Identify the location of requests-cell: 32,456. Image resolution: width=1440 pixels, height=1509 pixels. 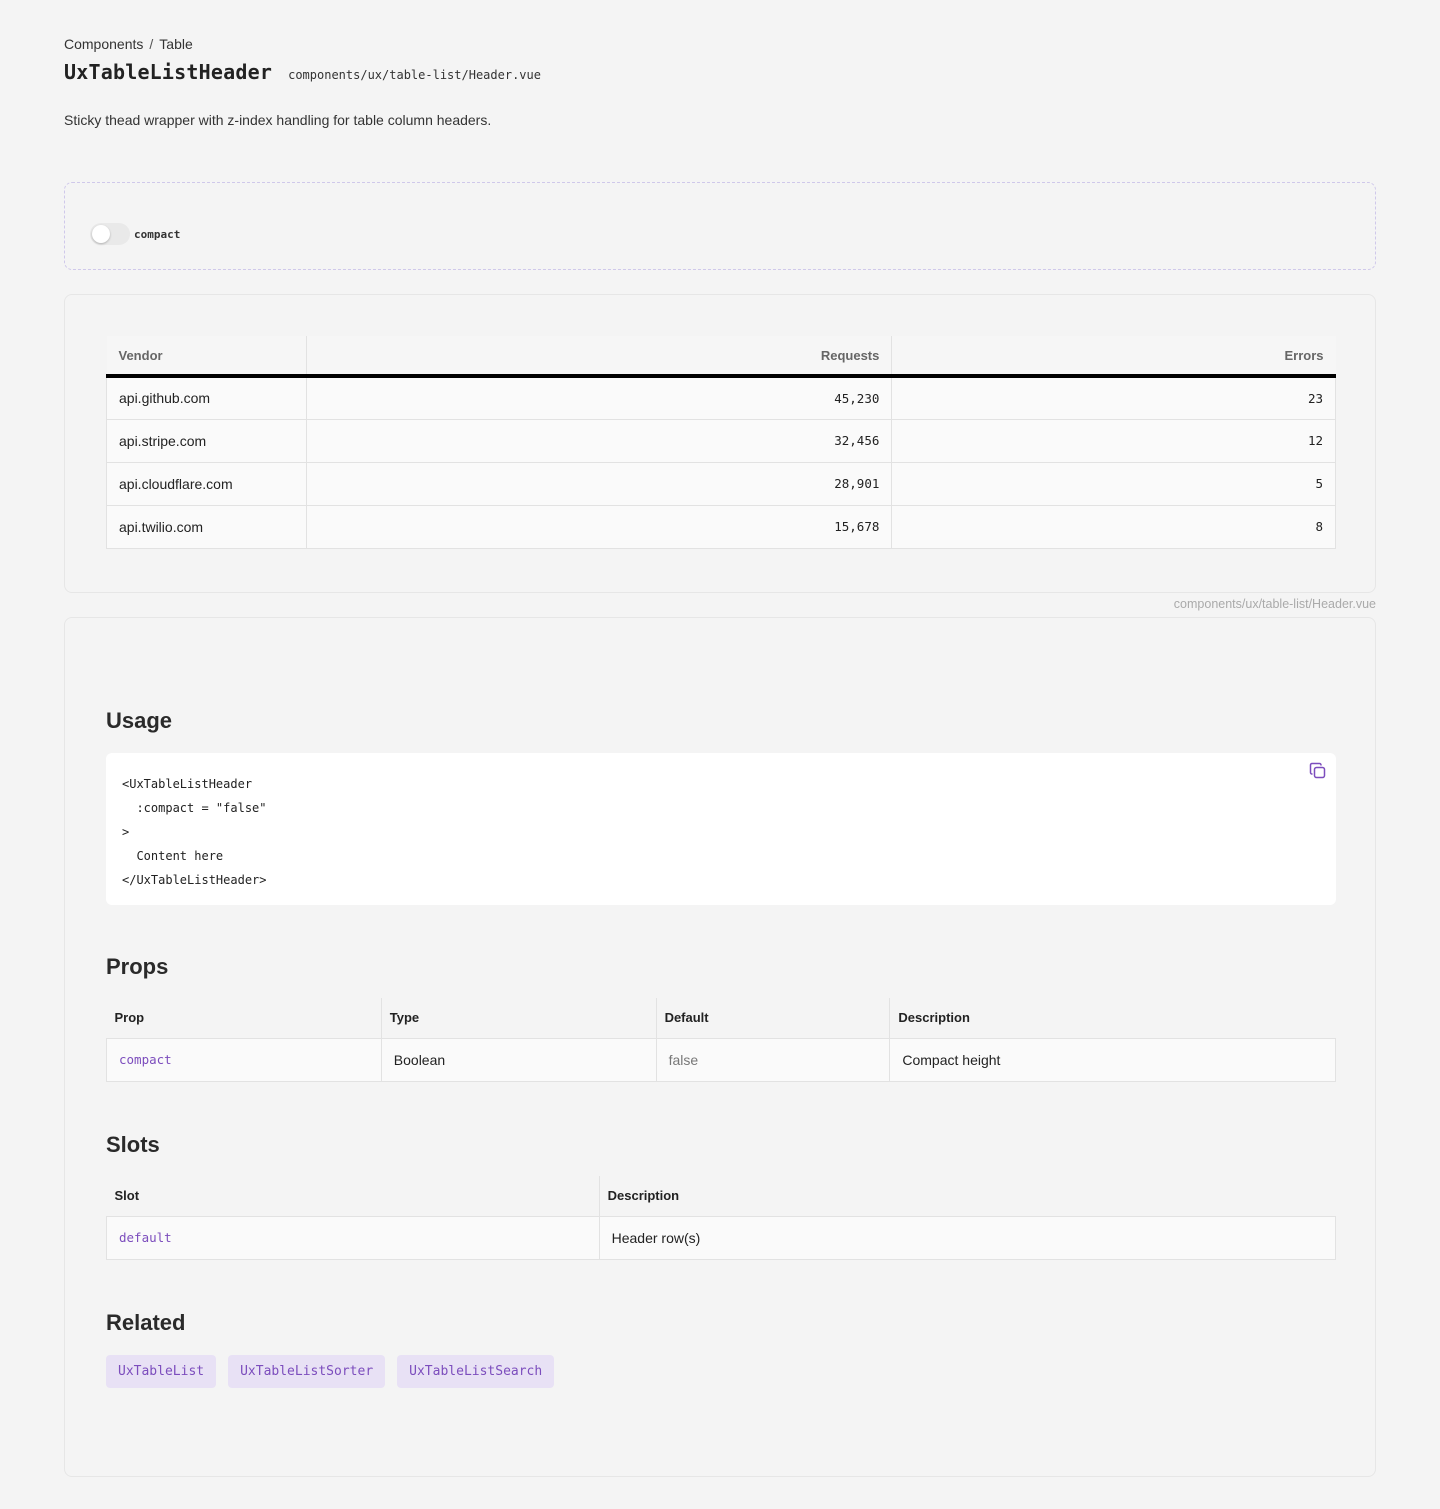
(599, 440).